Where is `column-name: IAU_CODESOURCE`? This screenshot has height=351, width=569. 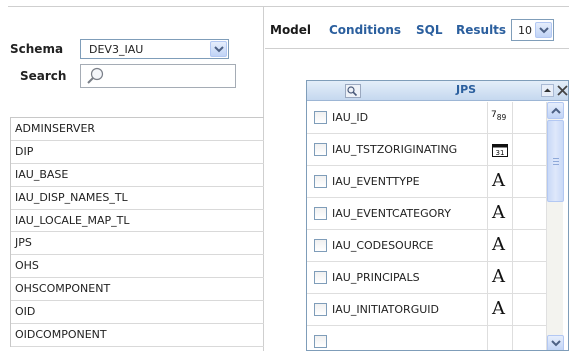 column-name: IAU_CODESOURCE is located at coordinates (383, 245).